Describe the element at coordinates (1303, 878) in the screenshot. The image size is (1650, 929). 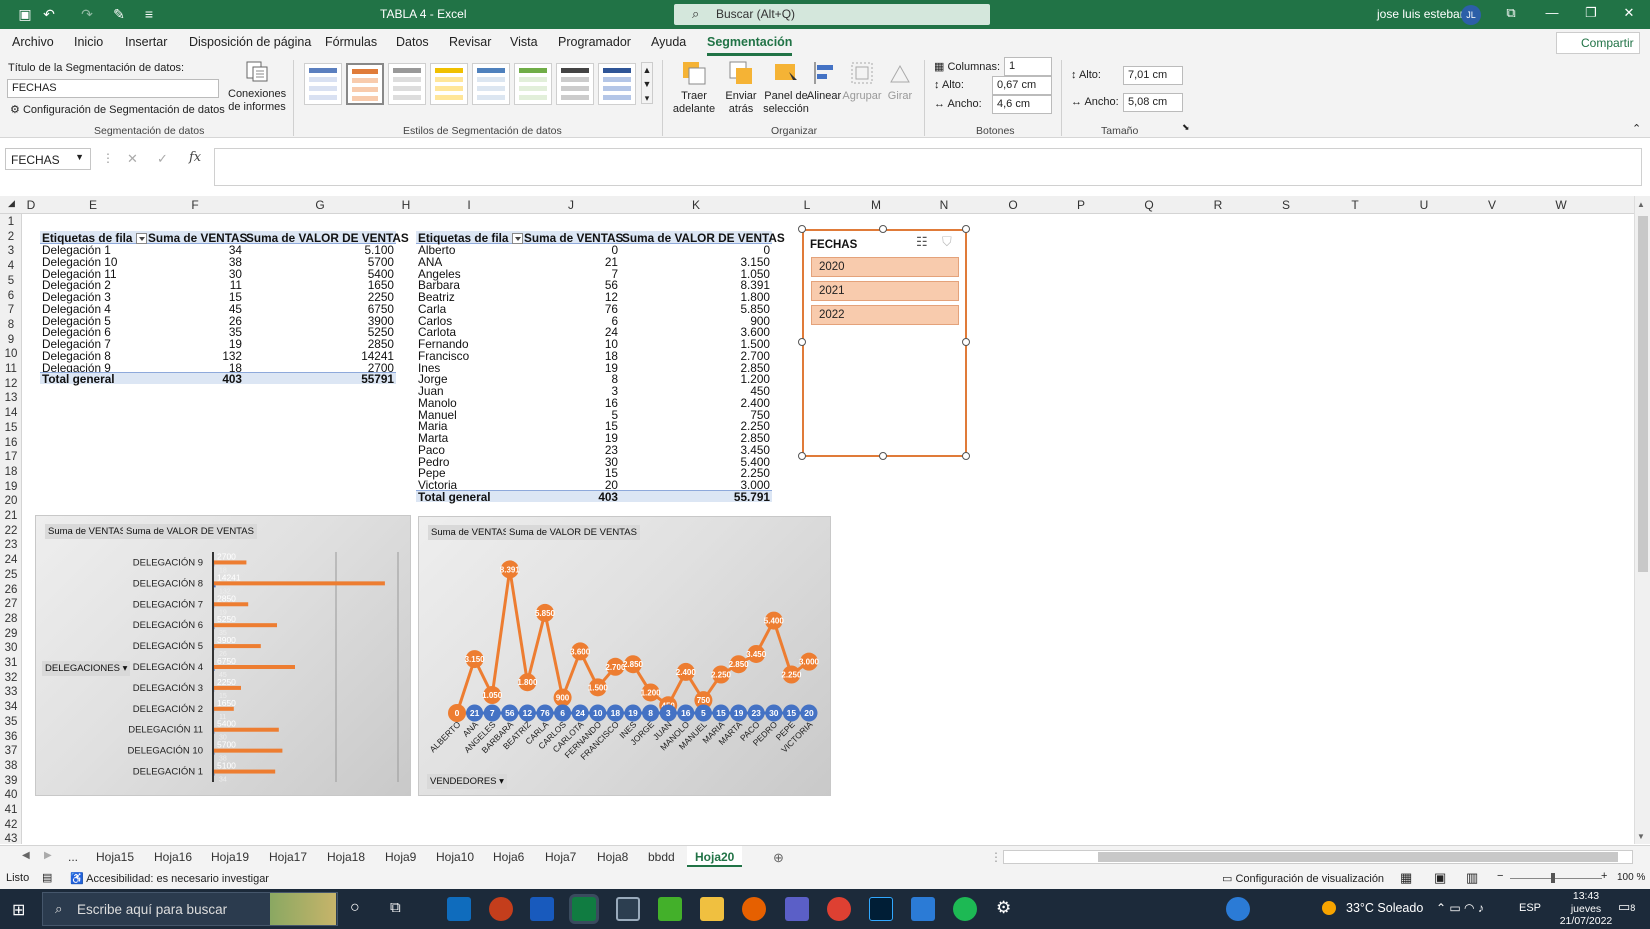
I see `display-settings: ▭ Configuración de visualización` at that location.